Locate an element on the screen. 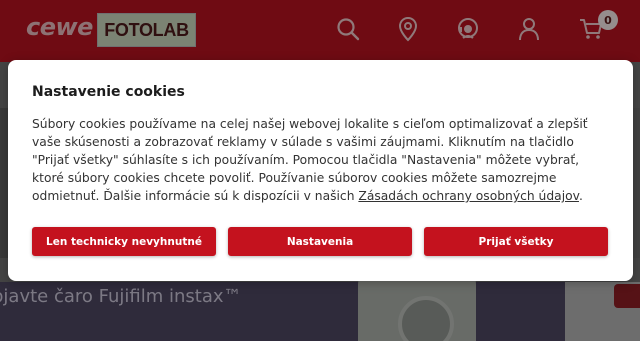 The height and width of the screenshot is (341, 640). necessary-only-button: Len technicky nevyhnutné is located at coordinates (124, 241).